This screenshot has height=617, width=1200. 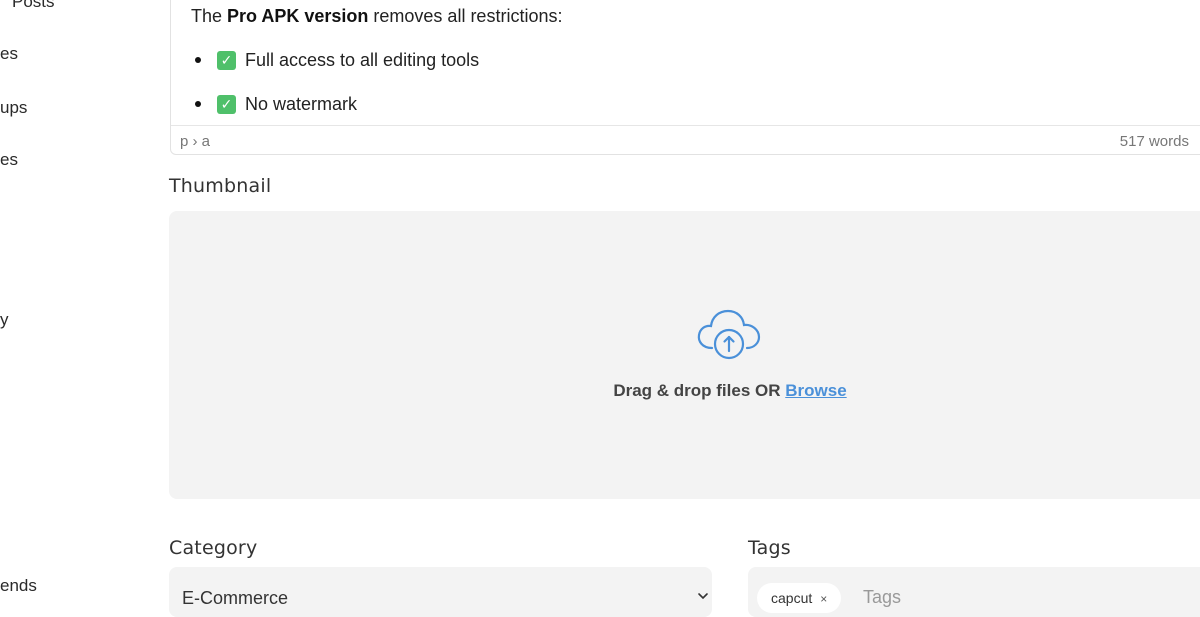 I want to click on category-value: E-Commerce, so click(x=235, y=598).